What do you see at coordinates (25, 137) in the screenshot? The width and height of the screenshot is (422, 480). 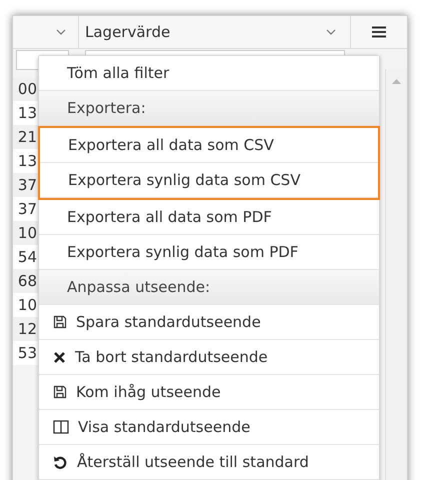 I see `table-cell: 21` at bounding box center [25, 137].